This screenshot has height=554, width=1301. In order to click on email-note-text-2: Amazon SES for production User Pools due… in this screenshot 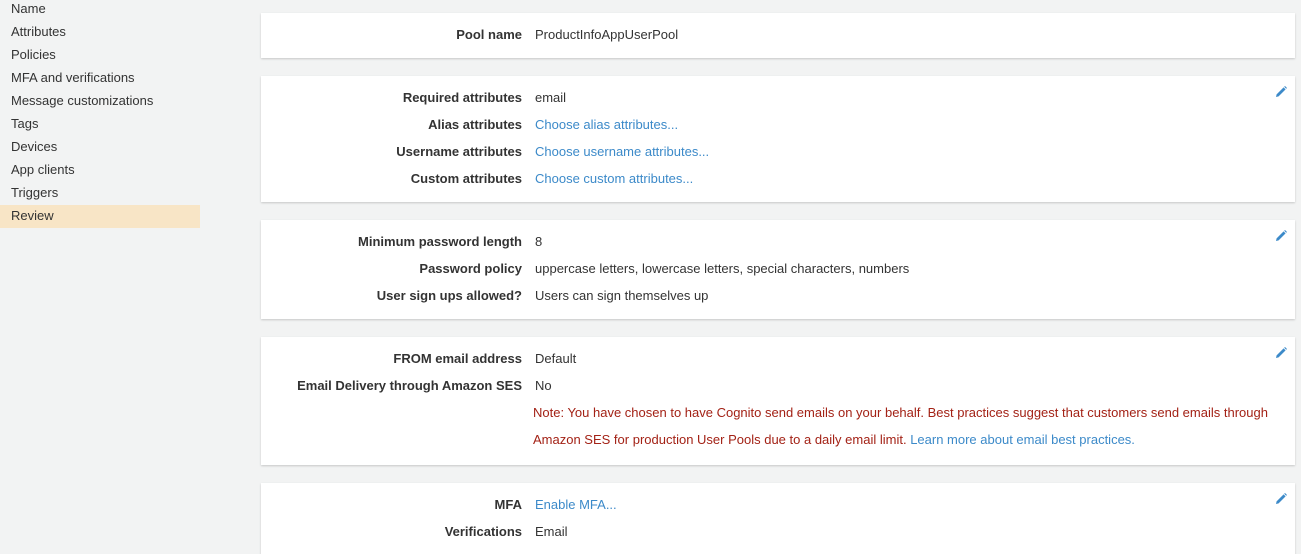, I will do `click(720, 439)`.